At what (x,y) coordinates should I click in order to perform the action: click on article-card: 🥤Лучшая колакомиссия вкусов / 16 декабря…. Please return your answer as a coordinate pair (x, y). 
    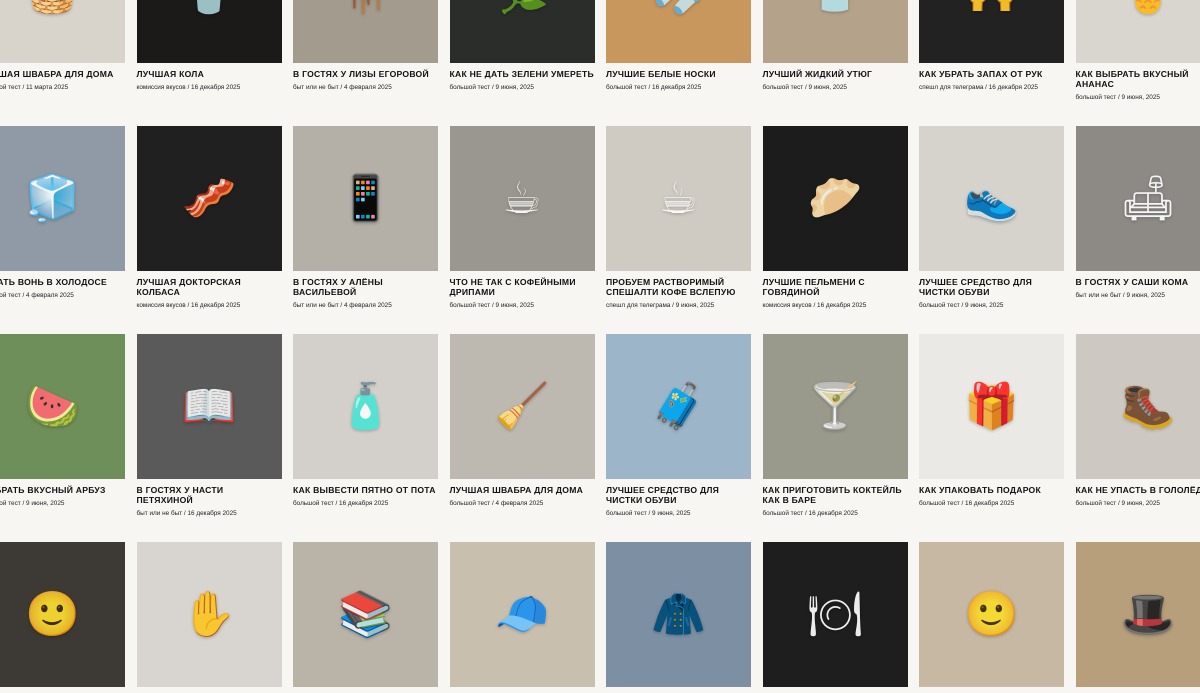
    Looking at the image, I should click on (209, 46).